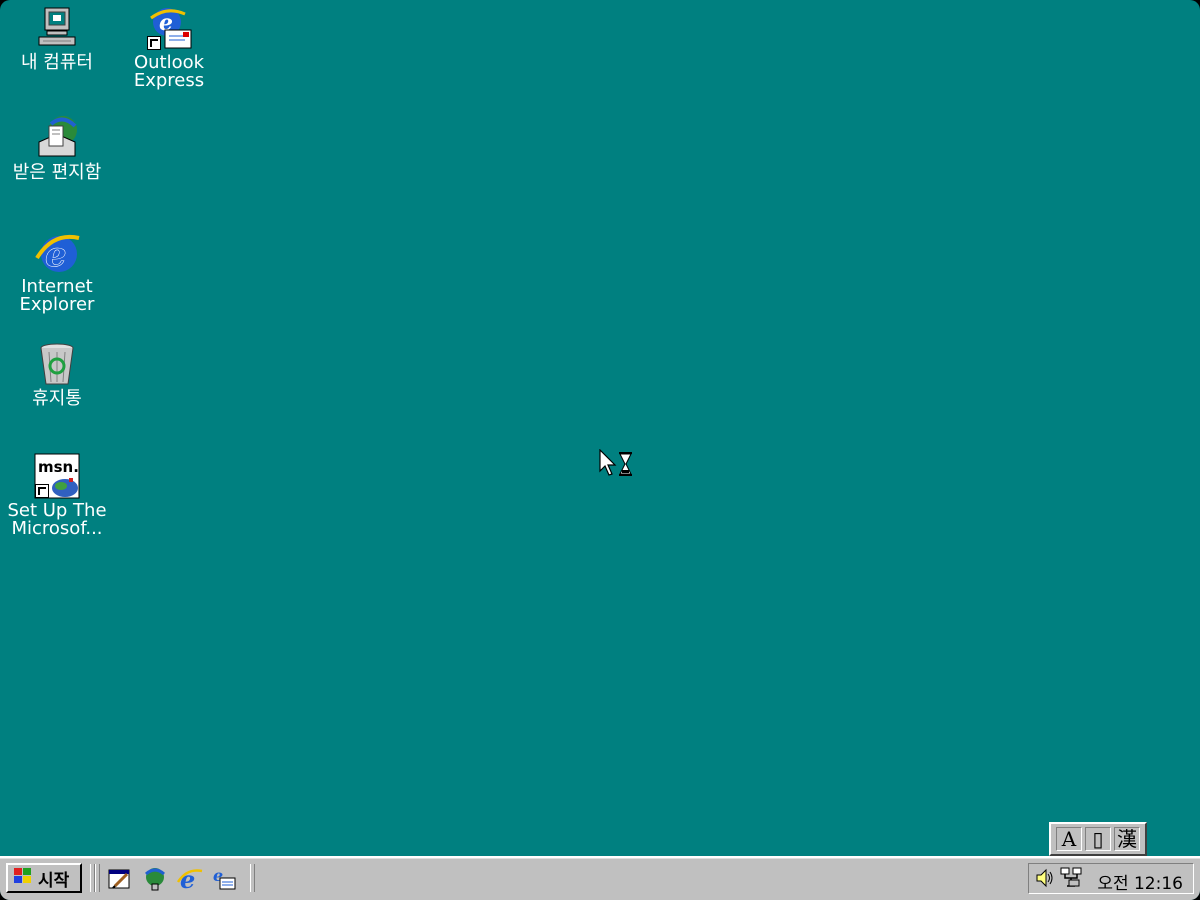 This screenshot has height=900, width=1200. Describe the element at coordinates (1140, 881) in the screenshot. I see `clock: 오전 12:16` at that location.